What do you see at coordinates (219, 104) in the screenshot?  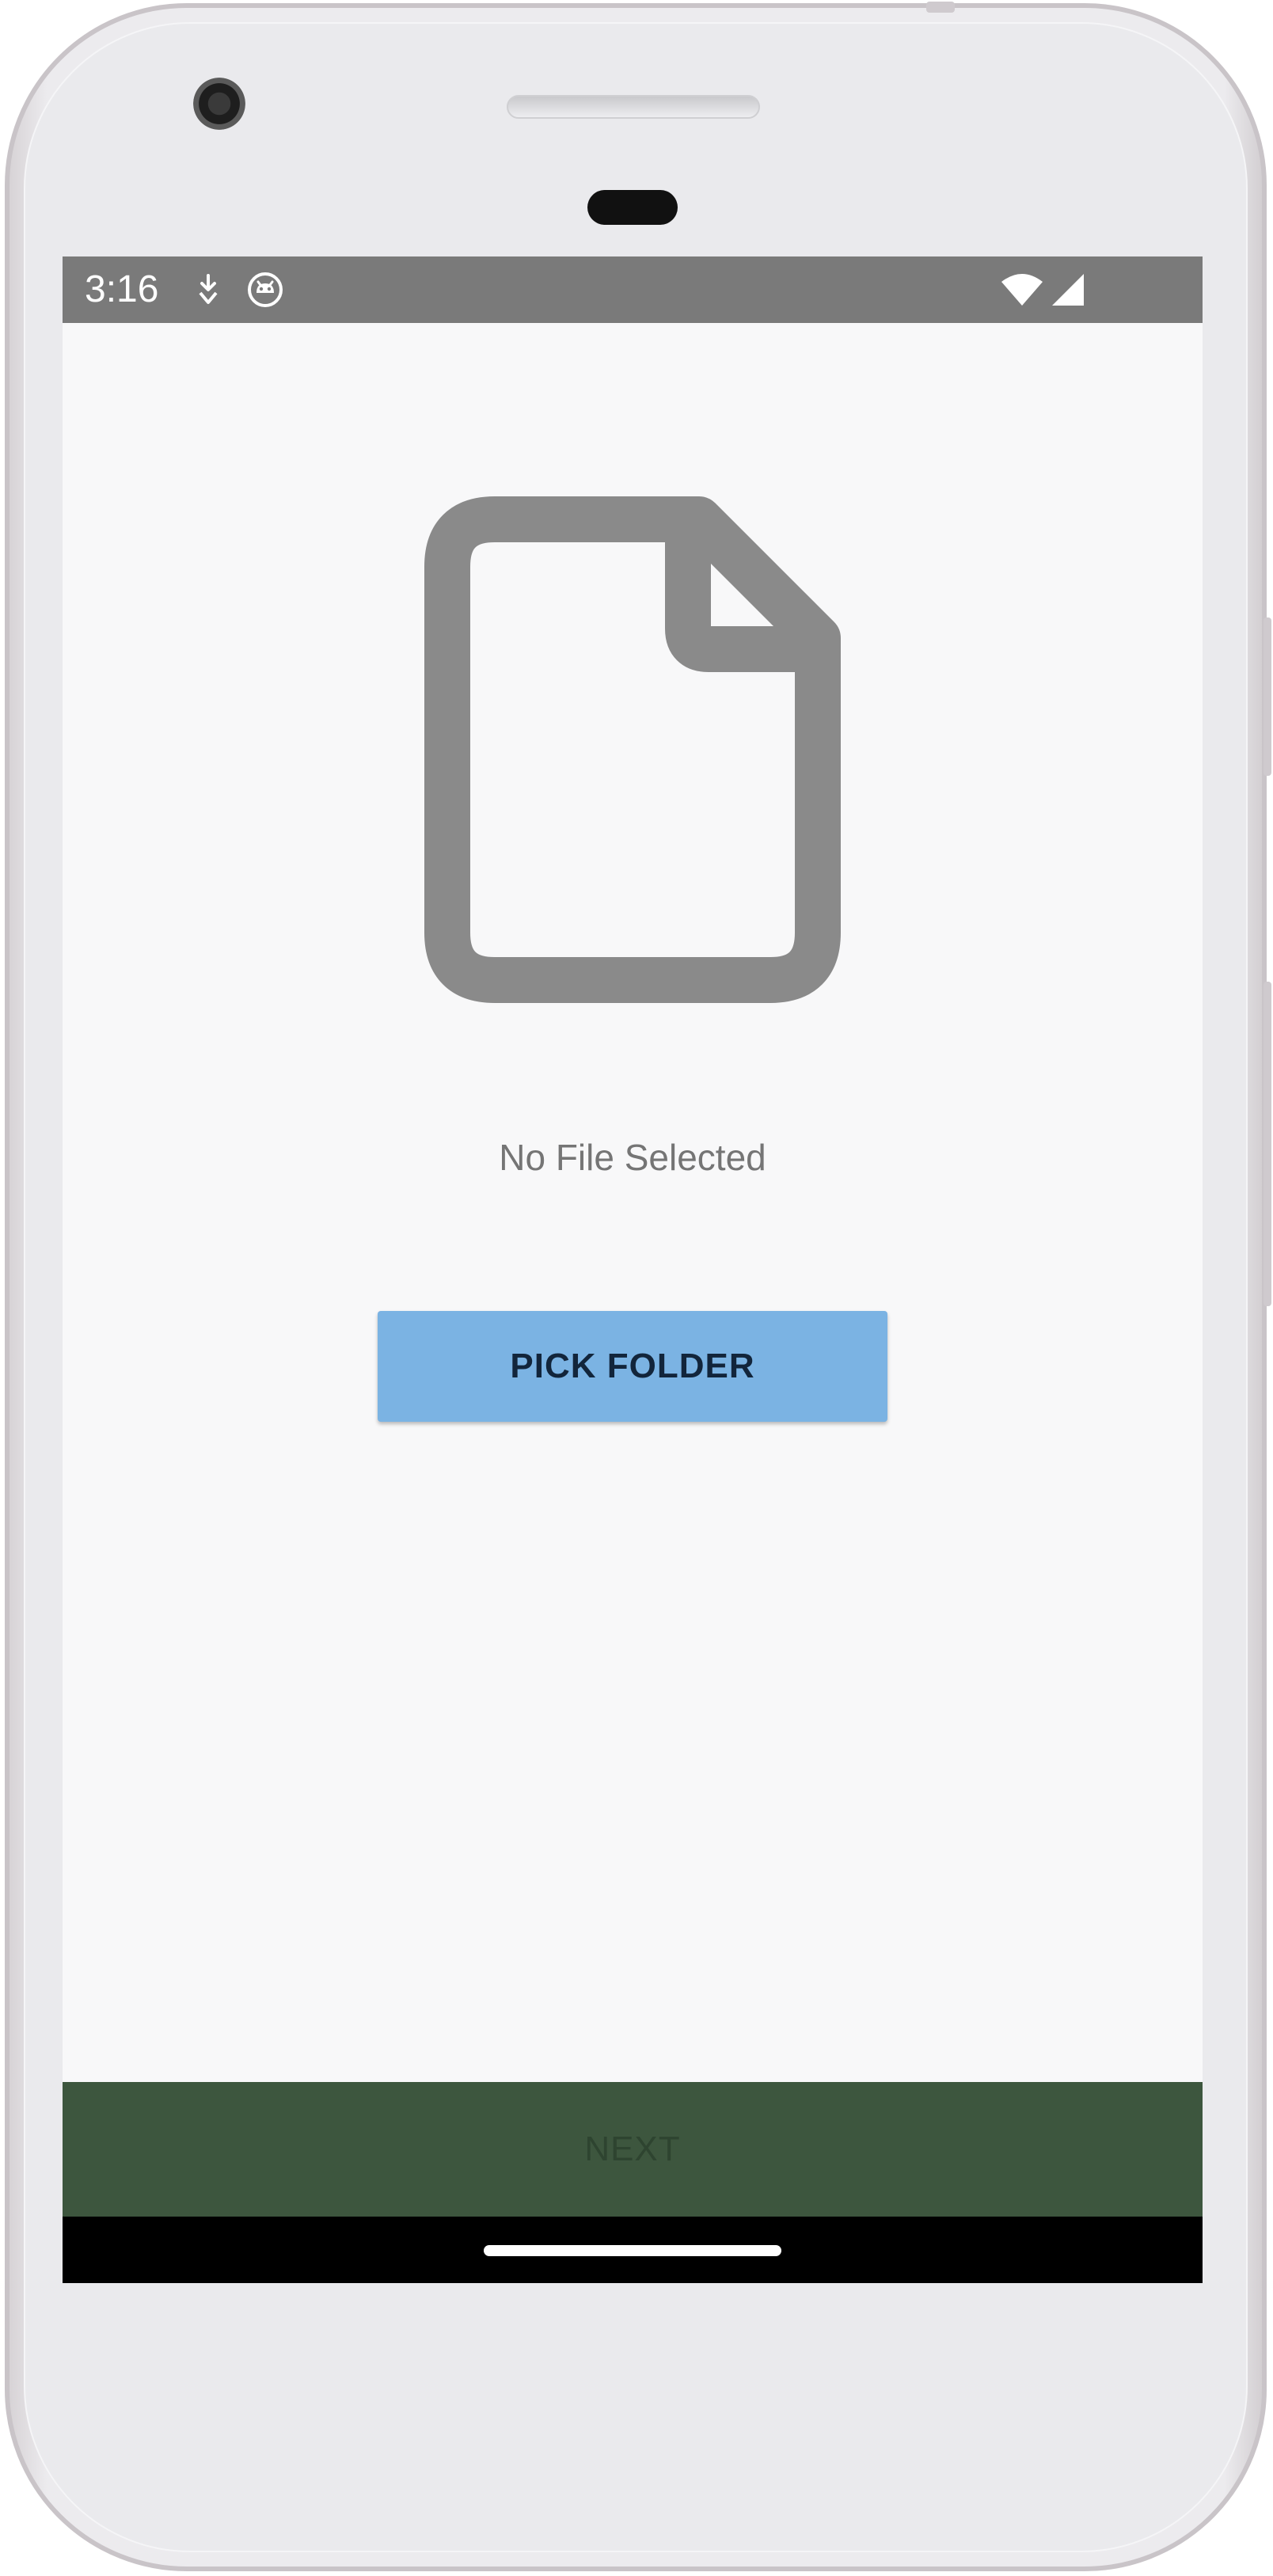 I see `front-camera` at bounding box center [219, 104].